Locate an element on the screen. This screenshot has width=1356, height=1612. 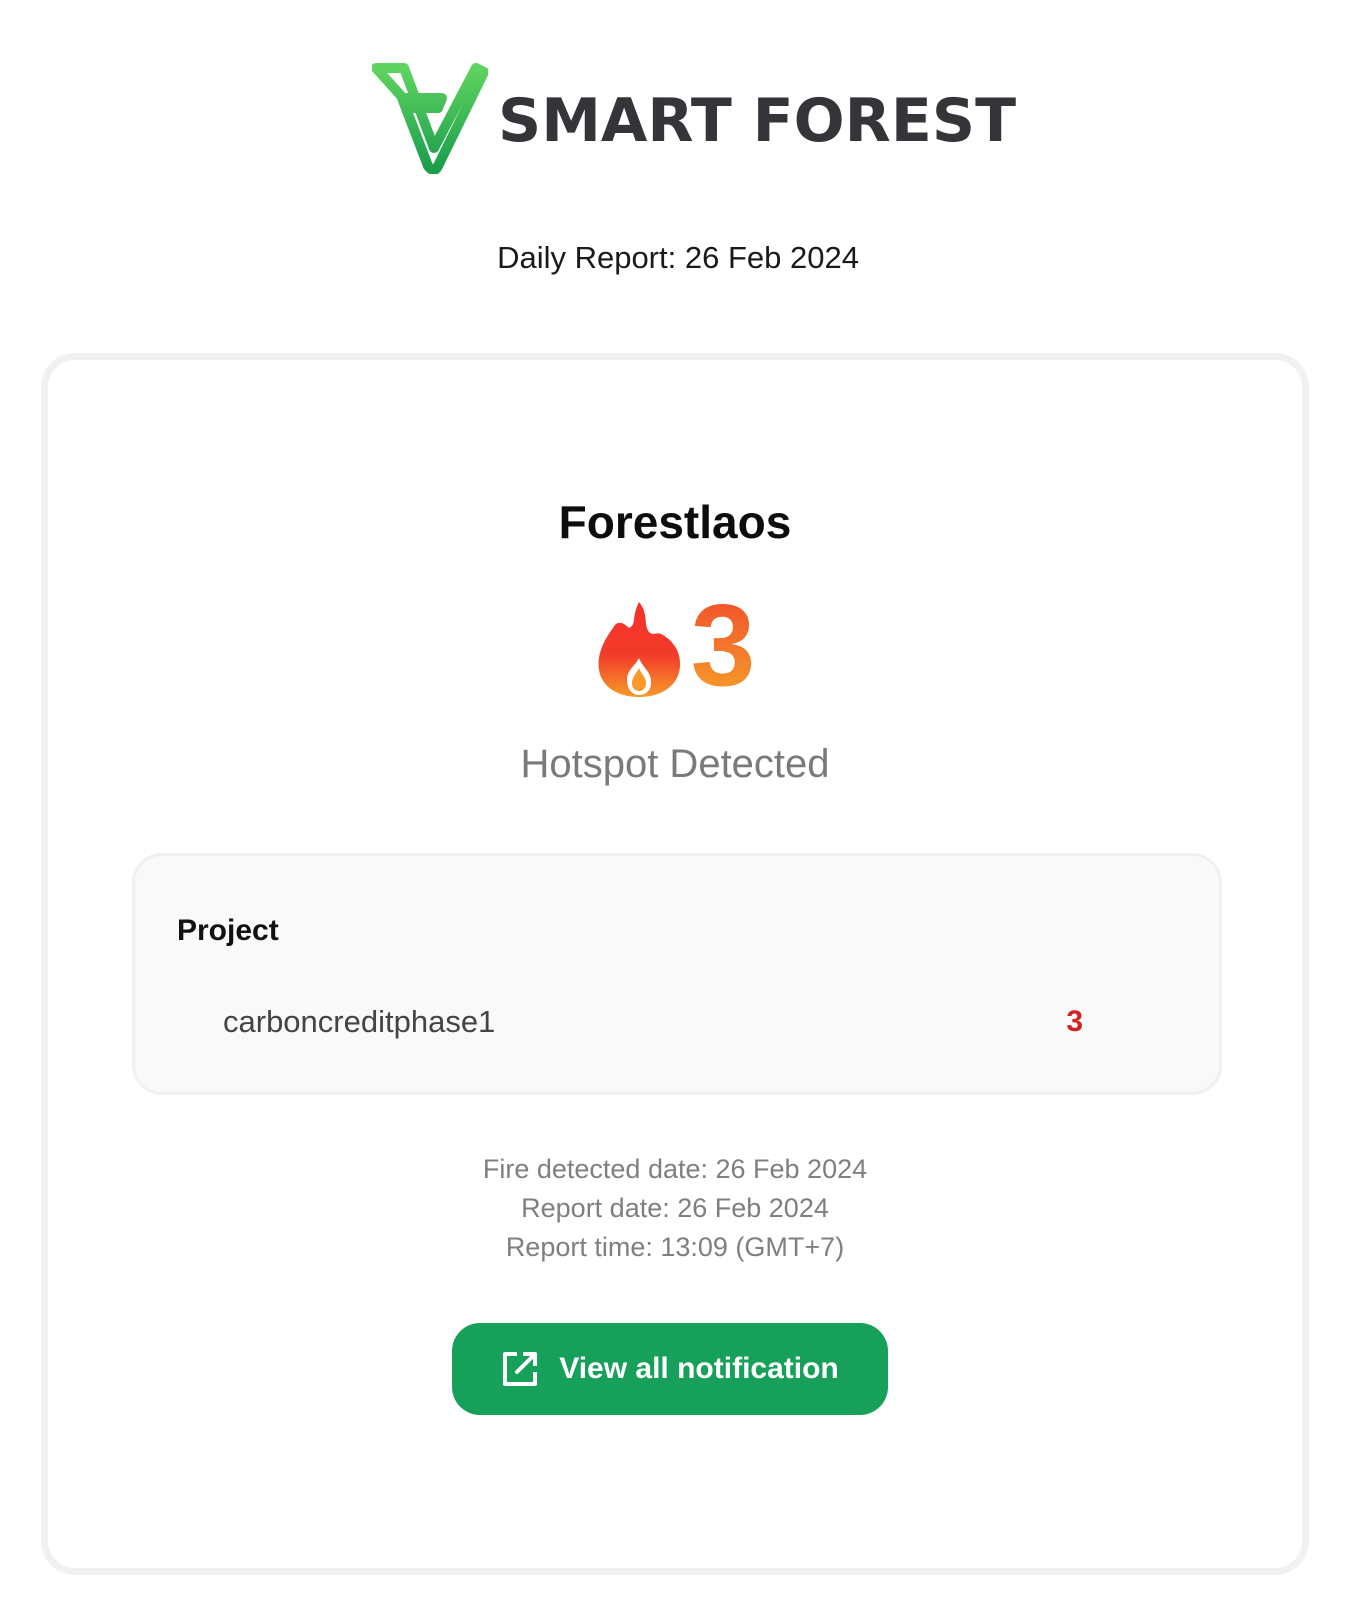
project-header: Project is located at coordinates (228, 930).